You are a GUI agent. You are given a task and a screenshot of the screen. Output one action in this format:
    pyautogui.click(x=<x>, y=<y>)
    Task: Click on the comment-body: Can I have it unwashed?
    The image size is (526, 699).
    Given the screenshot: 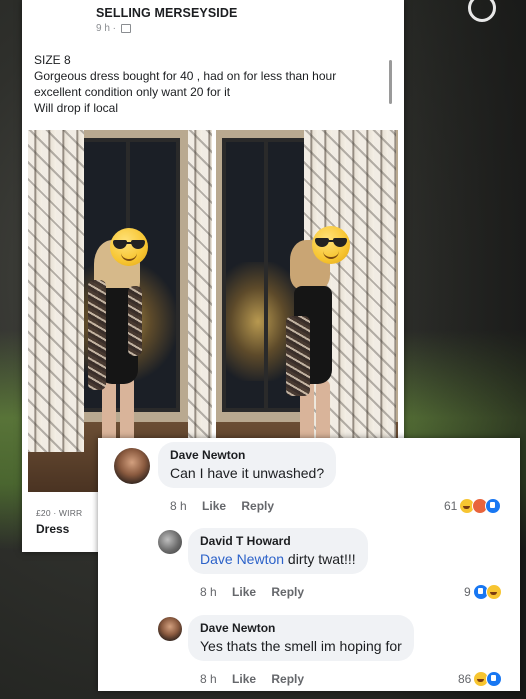 What is the action you would take?
    pyautogui.click(x=247, y=473)
    